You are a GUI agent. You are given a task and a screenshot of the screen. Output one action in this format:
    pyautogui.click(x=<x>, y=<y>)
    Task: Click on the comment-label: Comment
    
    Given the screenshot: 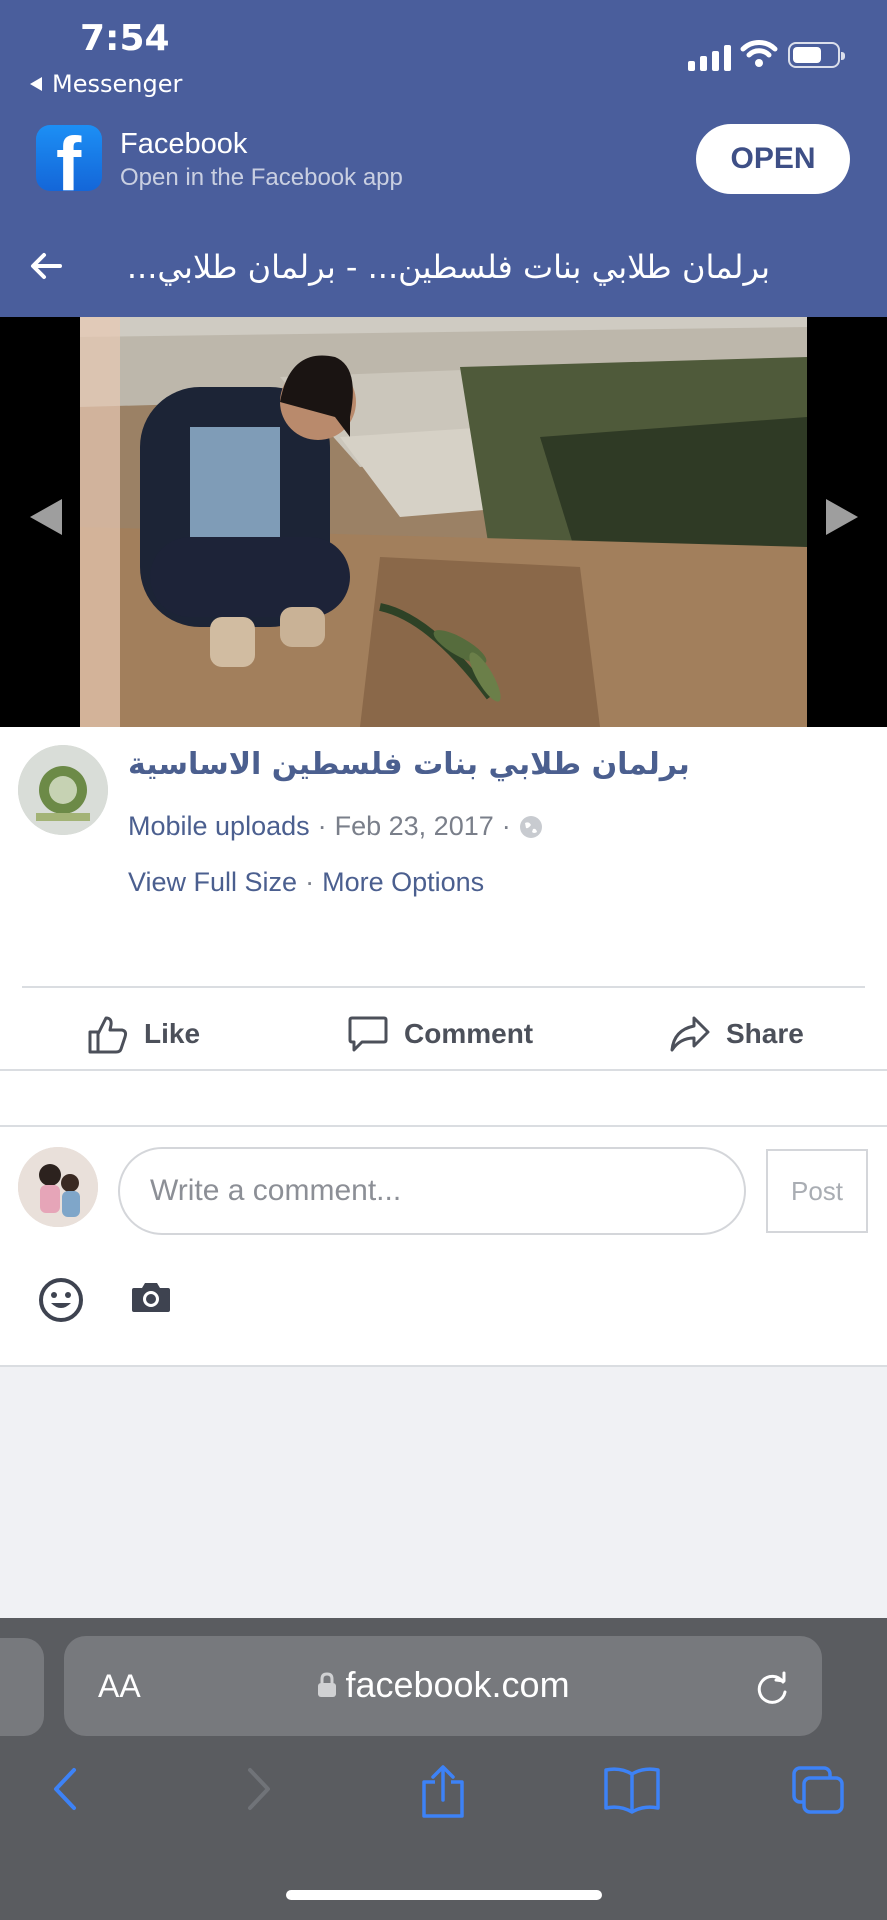 What is the action you would take?
    pyautogui.click(x=469, y=1033)
    